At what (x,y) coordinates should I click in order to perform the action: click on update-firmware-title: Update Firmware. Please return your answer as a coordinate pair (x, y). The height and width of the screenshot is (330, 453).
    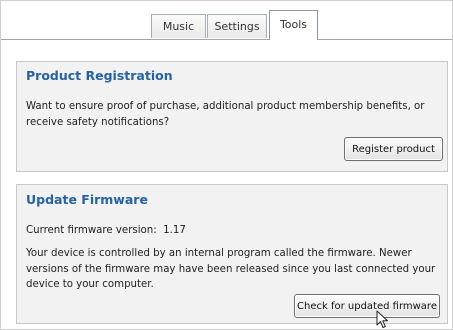
    Looking at the image, I should click on (87, 199).